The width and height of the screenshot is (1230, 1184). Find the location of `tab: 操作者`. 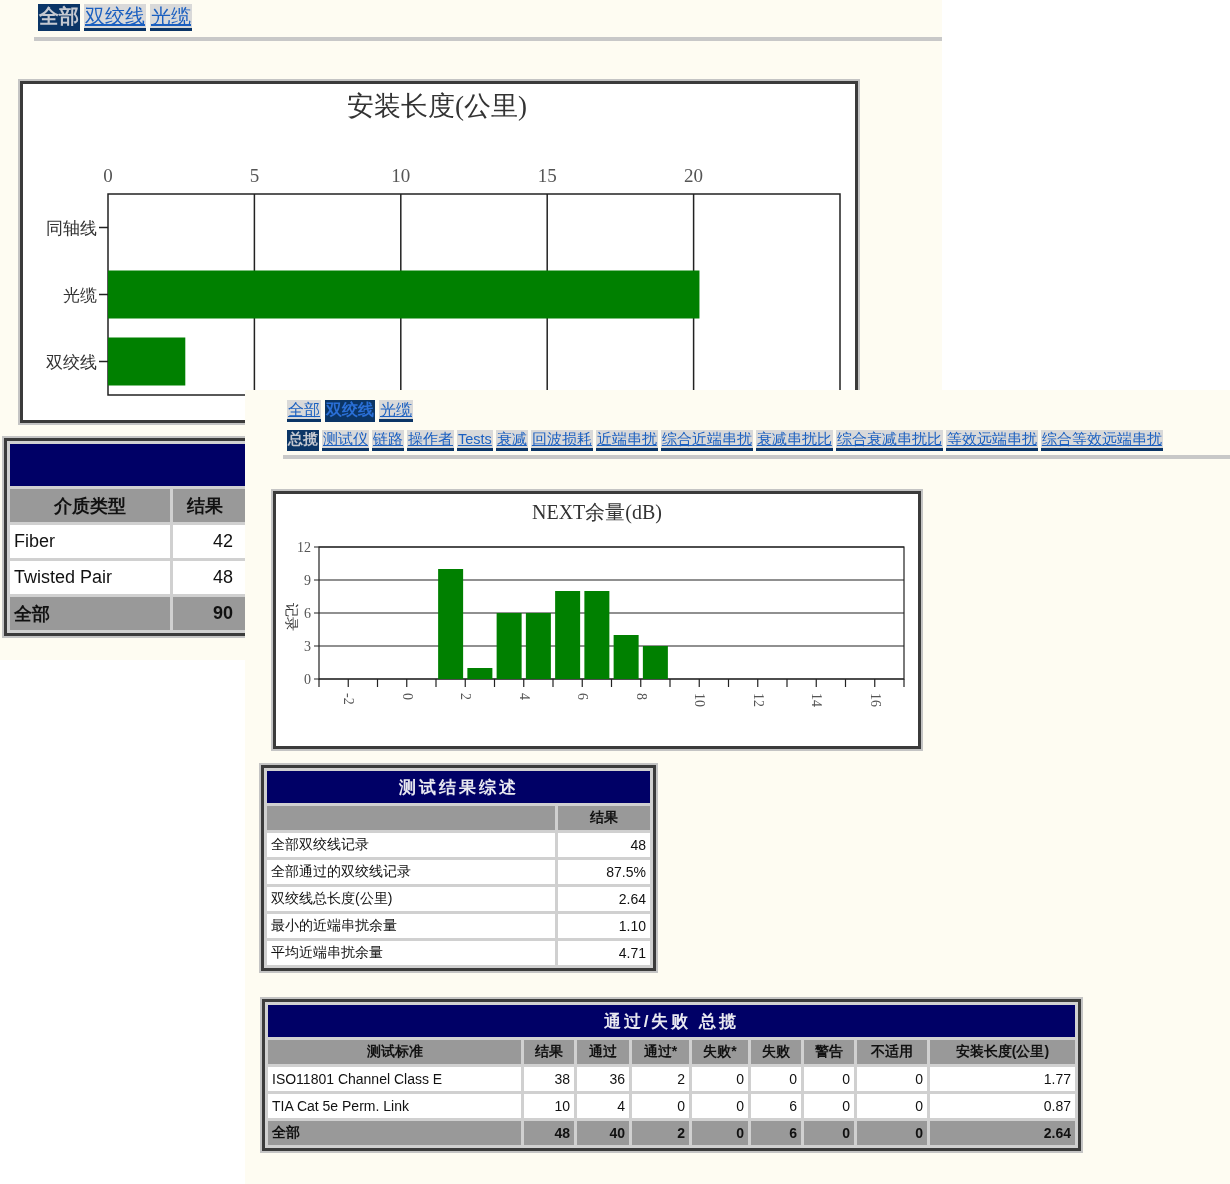

tab: 操作者 is located at coordinates (430, 441).